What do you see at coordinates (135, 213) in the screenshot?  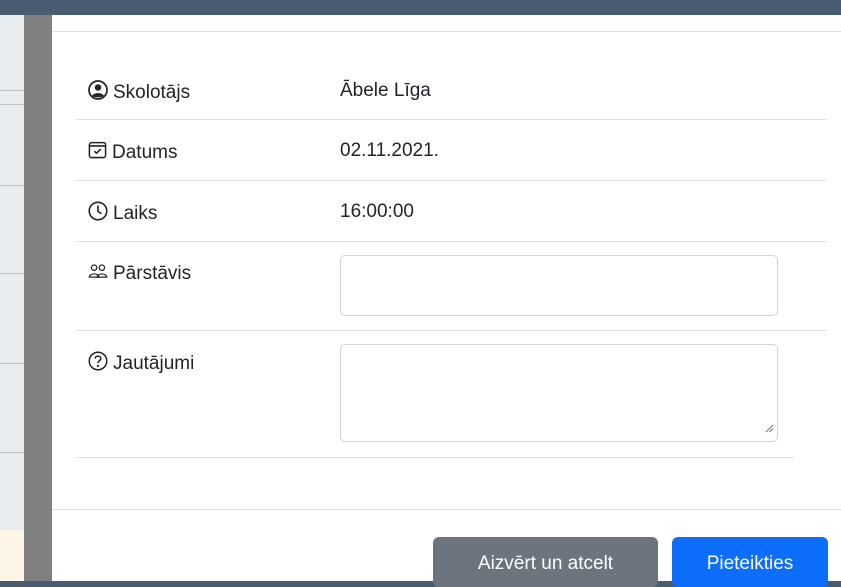 I see `time-label: Laiks` at bounding box center [135, 213].